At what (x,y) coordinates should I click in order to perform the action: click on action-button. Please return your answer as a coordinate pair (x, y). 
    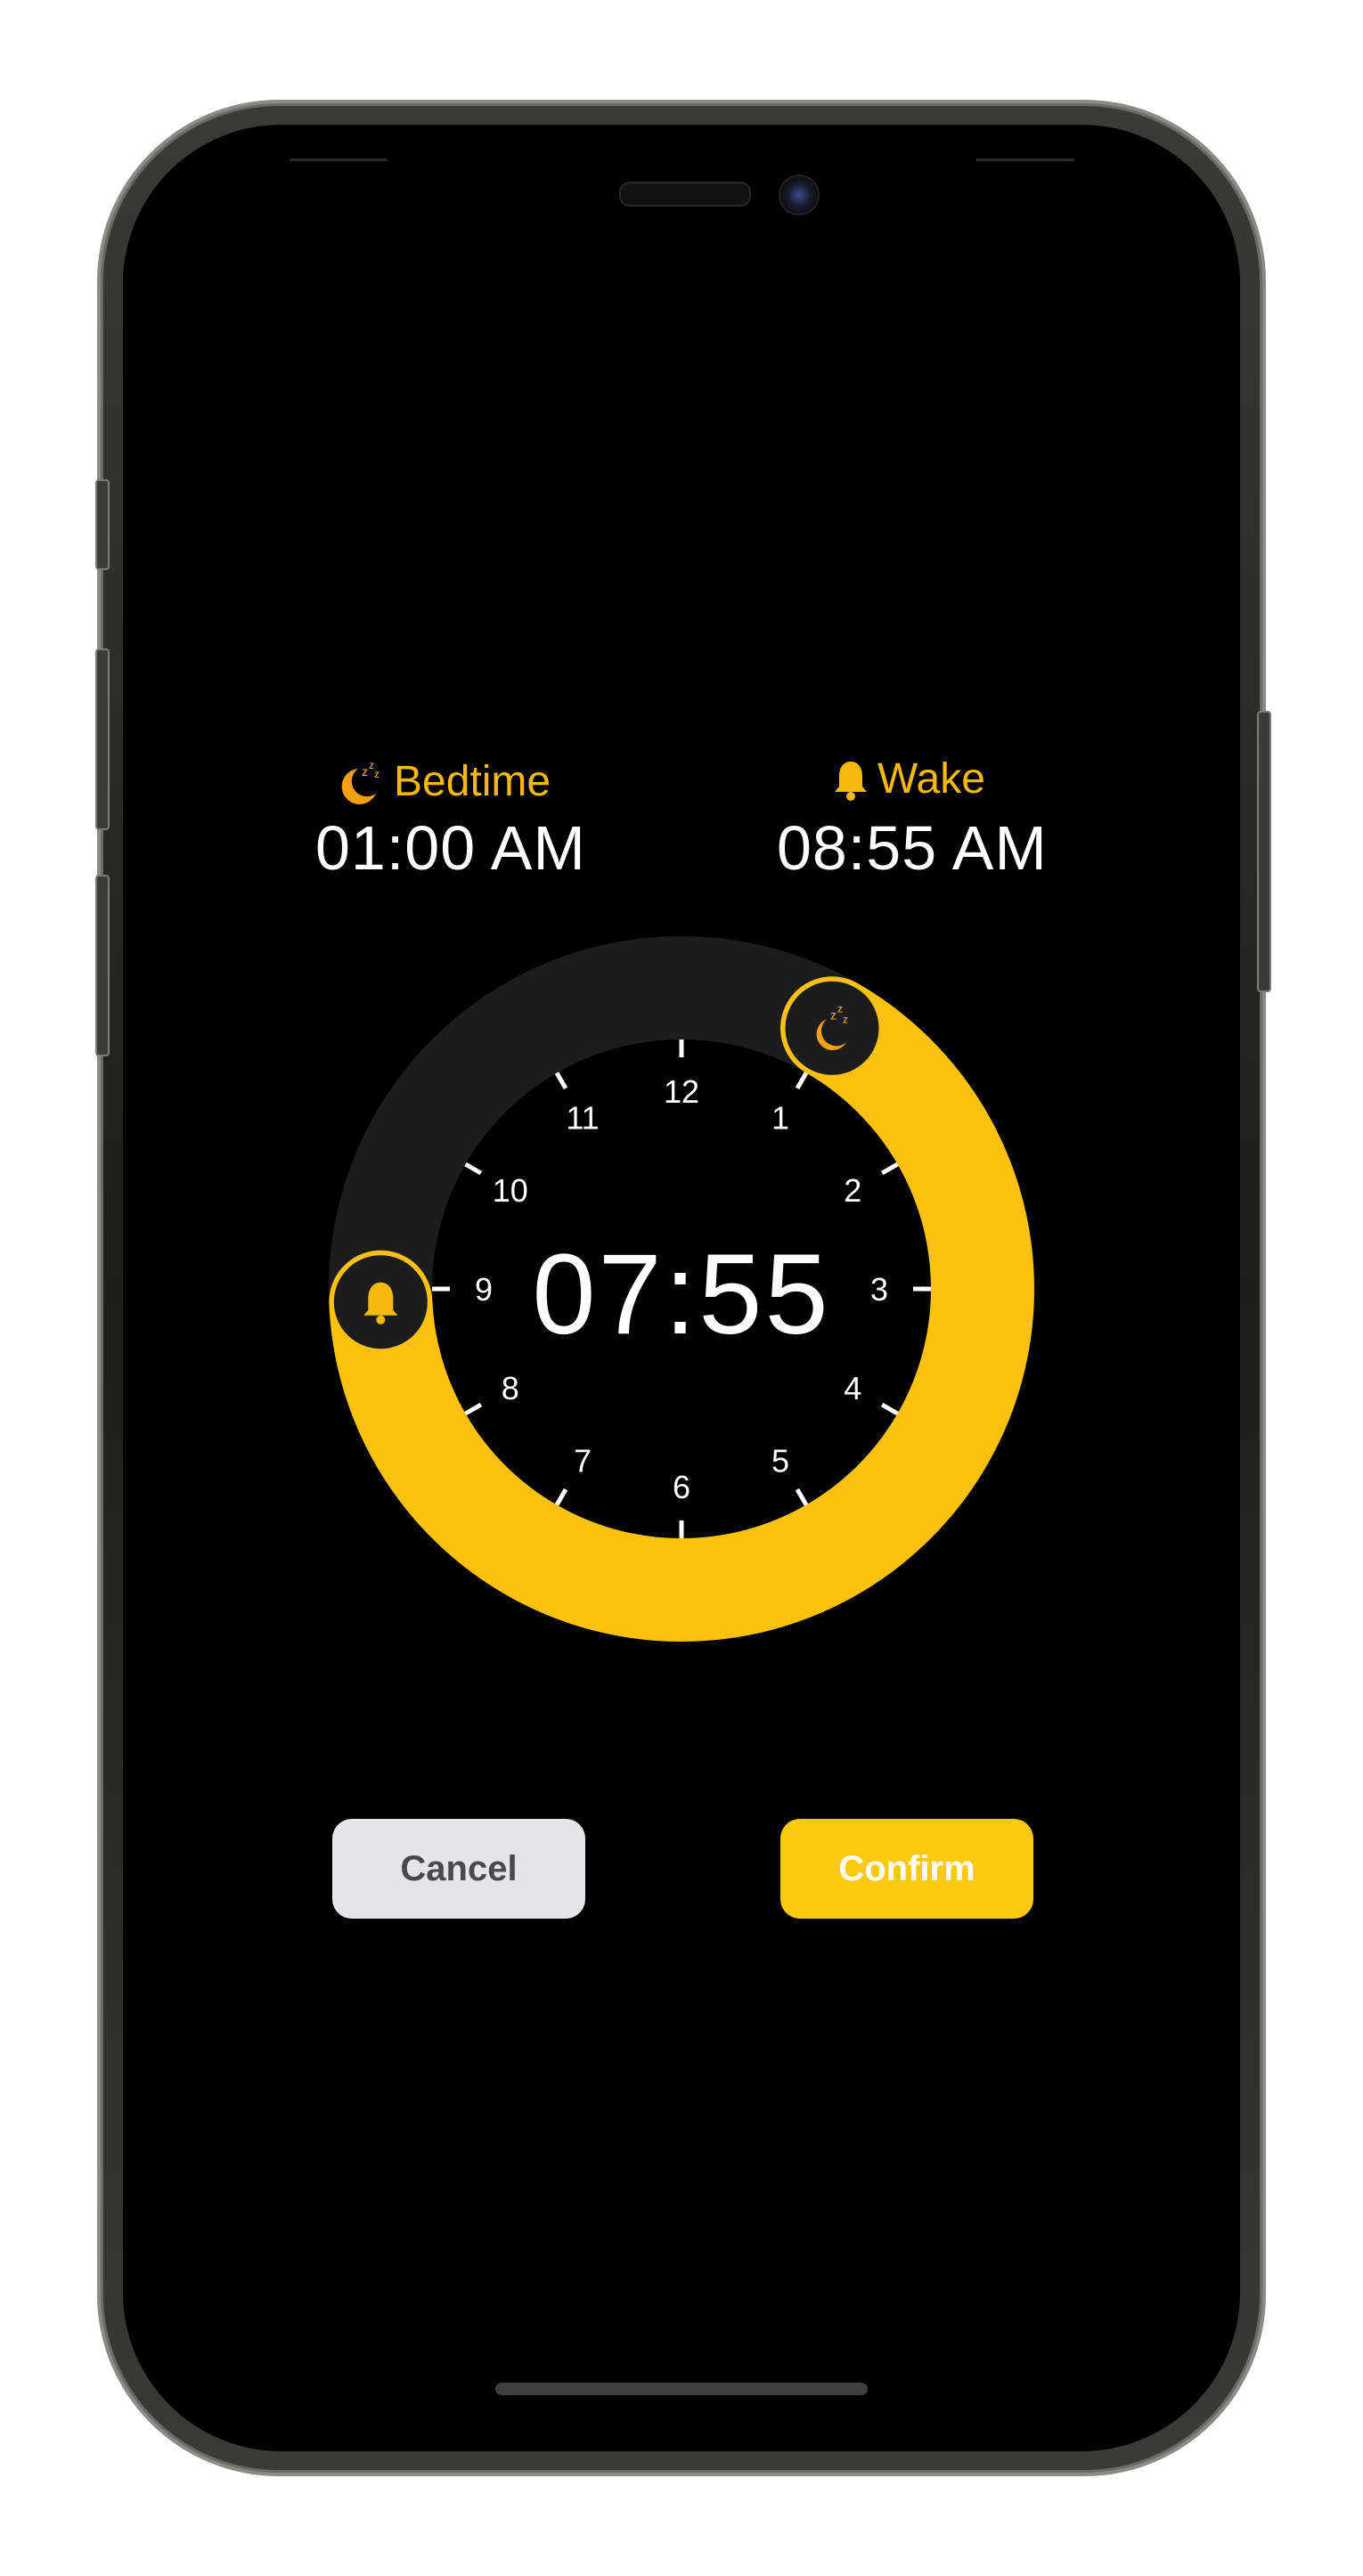
    Looking at the image, I should click on (102, 524).